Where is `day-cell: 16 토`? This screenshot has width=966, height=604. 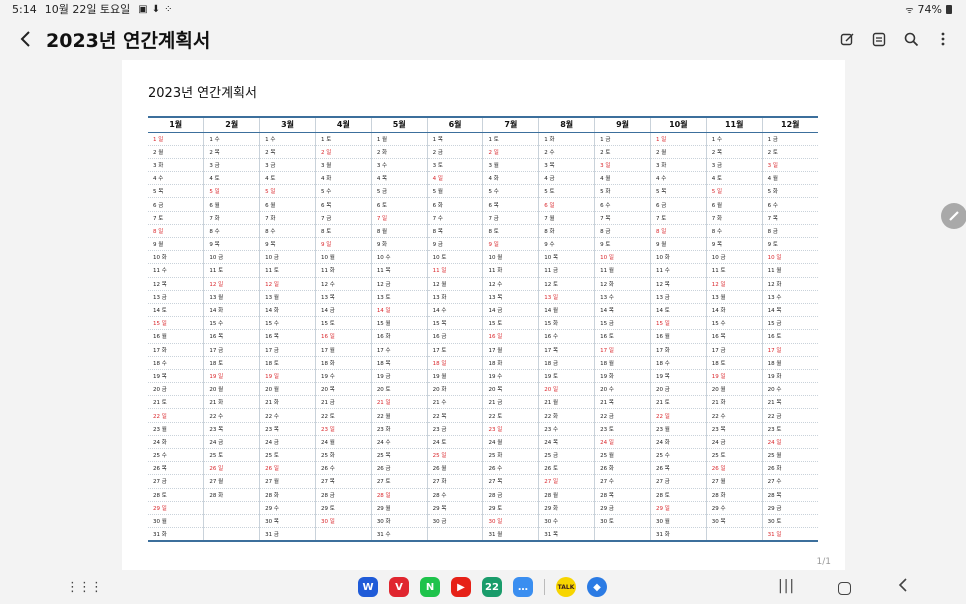
day-cell: 16 토 is located at coordinates (622, 336).